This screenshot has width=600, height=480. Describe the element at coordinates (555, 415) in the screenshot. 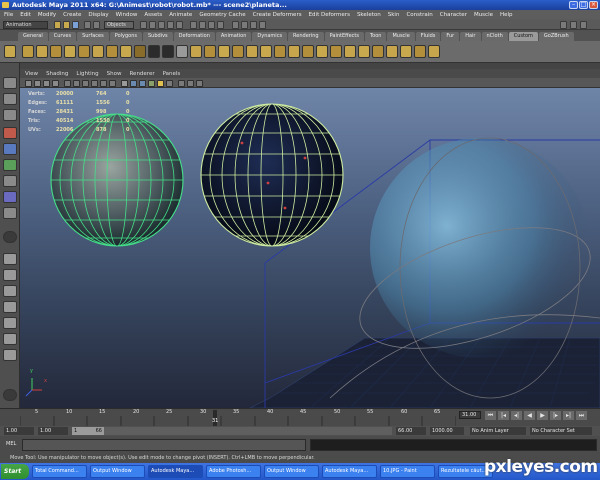

I see `step-forward-icon: |▸` at that location.